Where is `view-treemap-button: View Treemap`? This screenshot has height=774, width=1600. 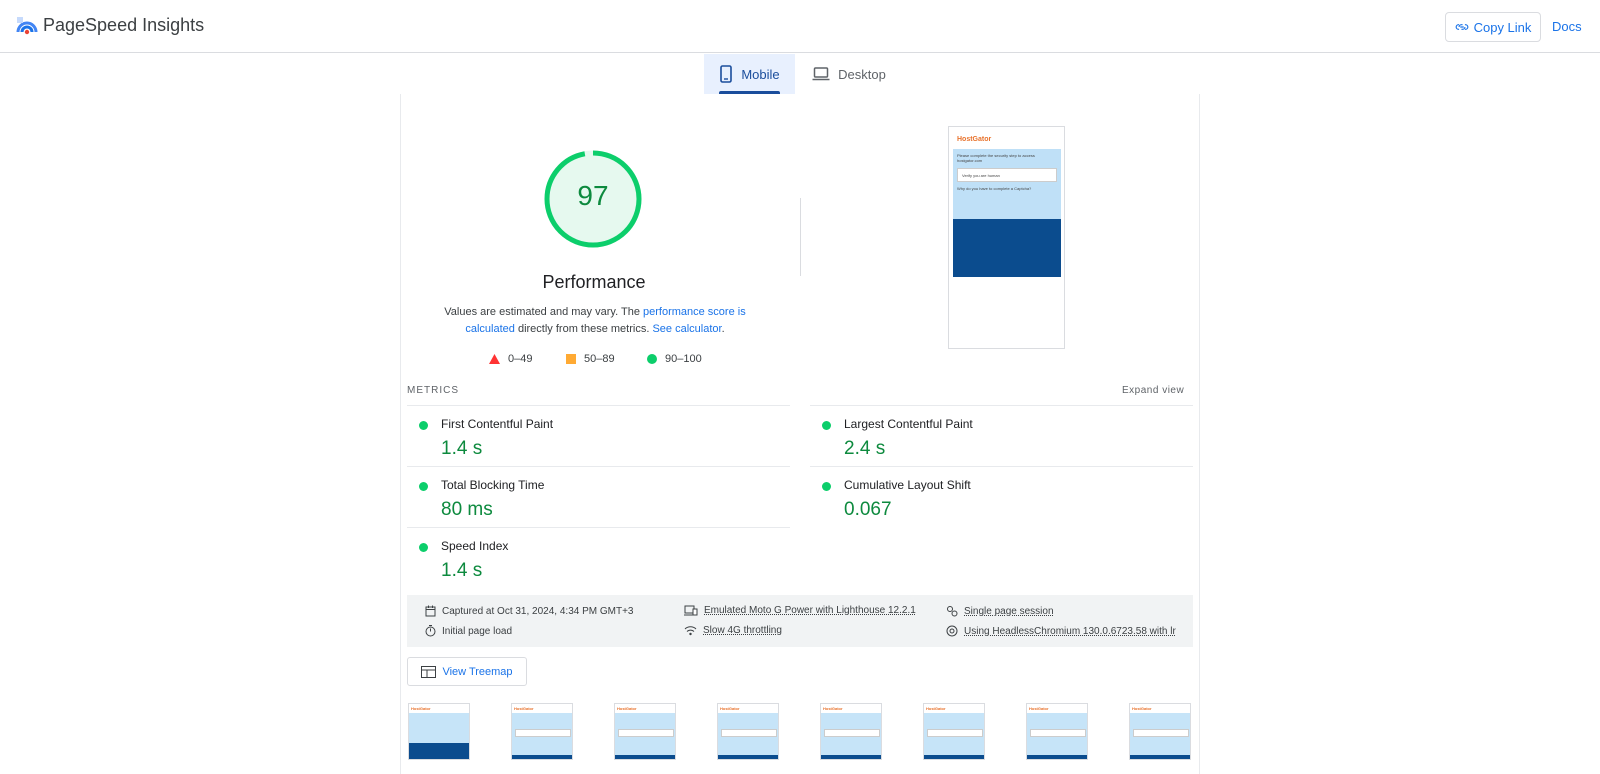 view-treemap-button: View Treemap is located at coordinates (467, 671).